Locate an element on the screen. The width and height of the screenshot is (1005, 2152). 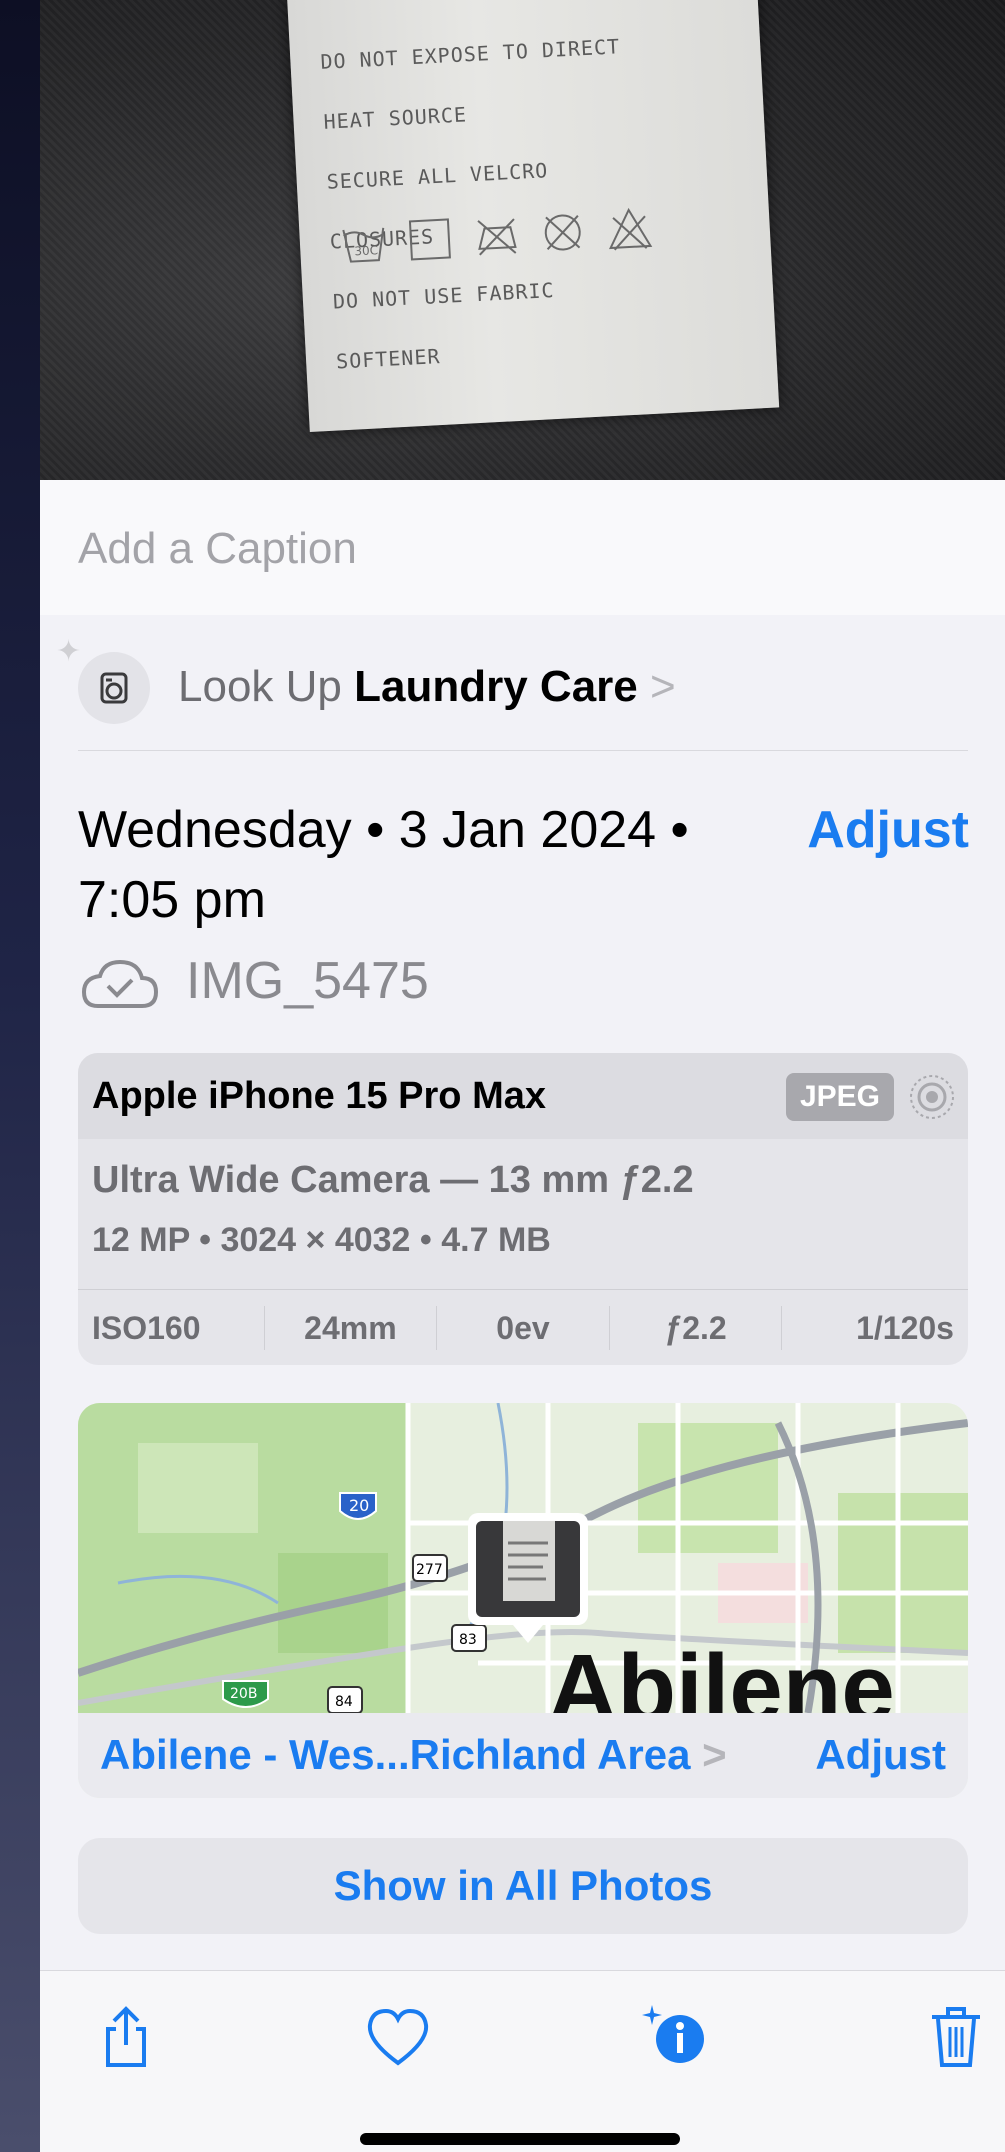
route-shield: 20 is located at coordinates (358, 1506).